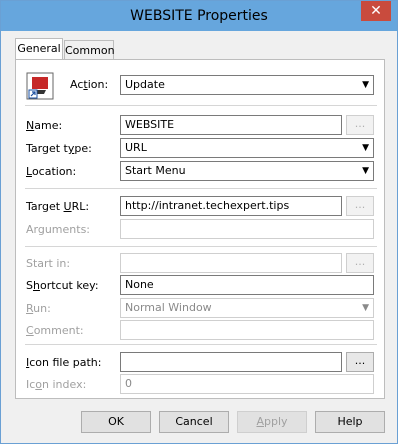 The width and height of the screenshot is (400, 446). I want to click on help-button: Help, so click(350, 422).